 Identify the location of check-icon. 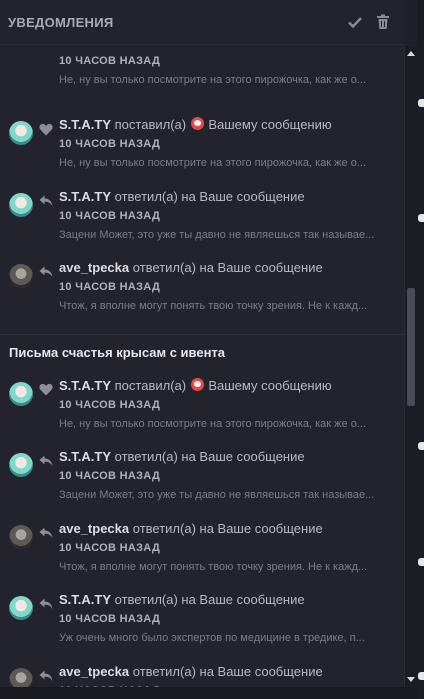
(355, 23).